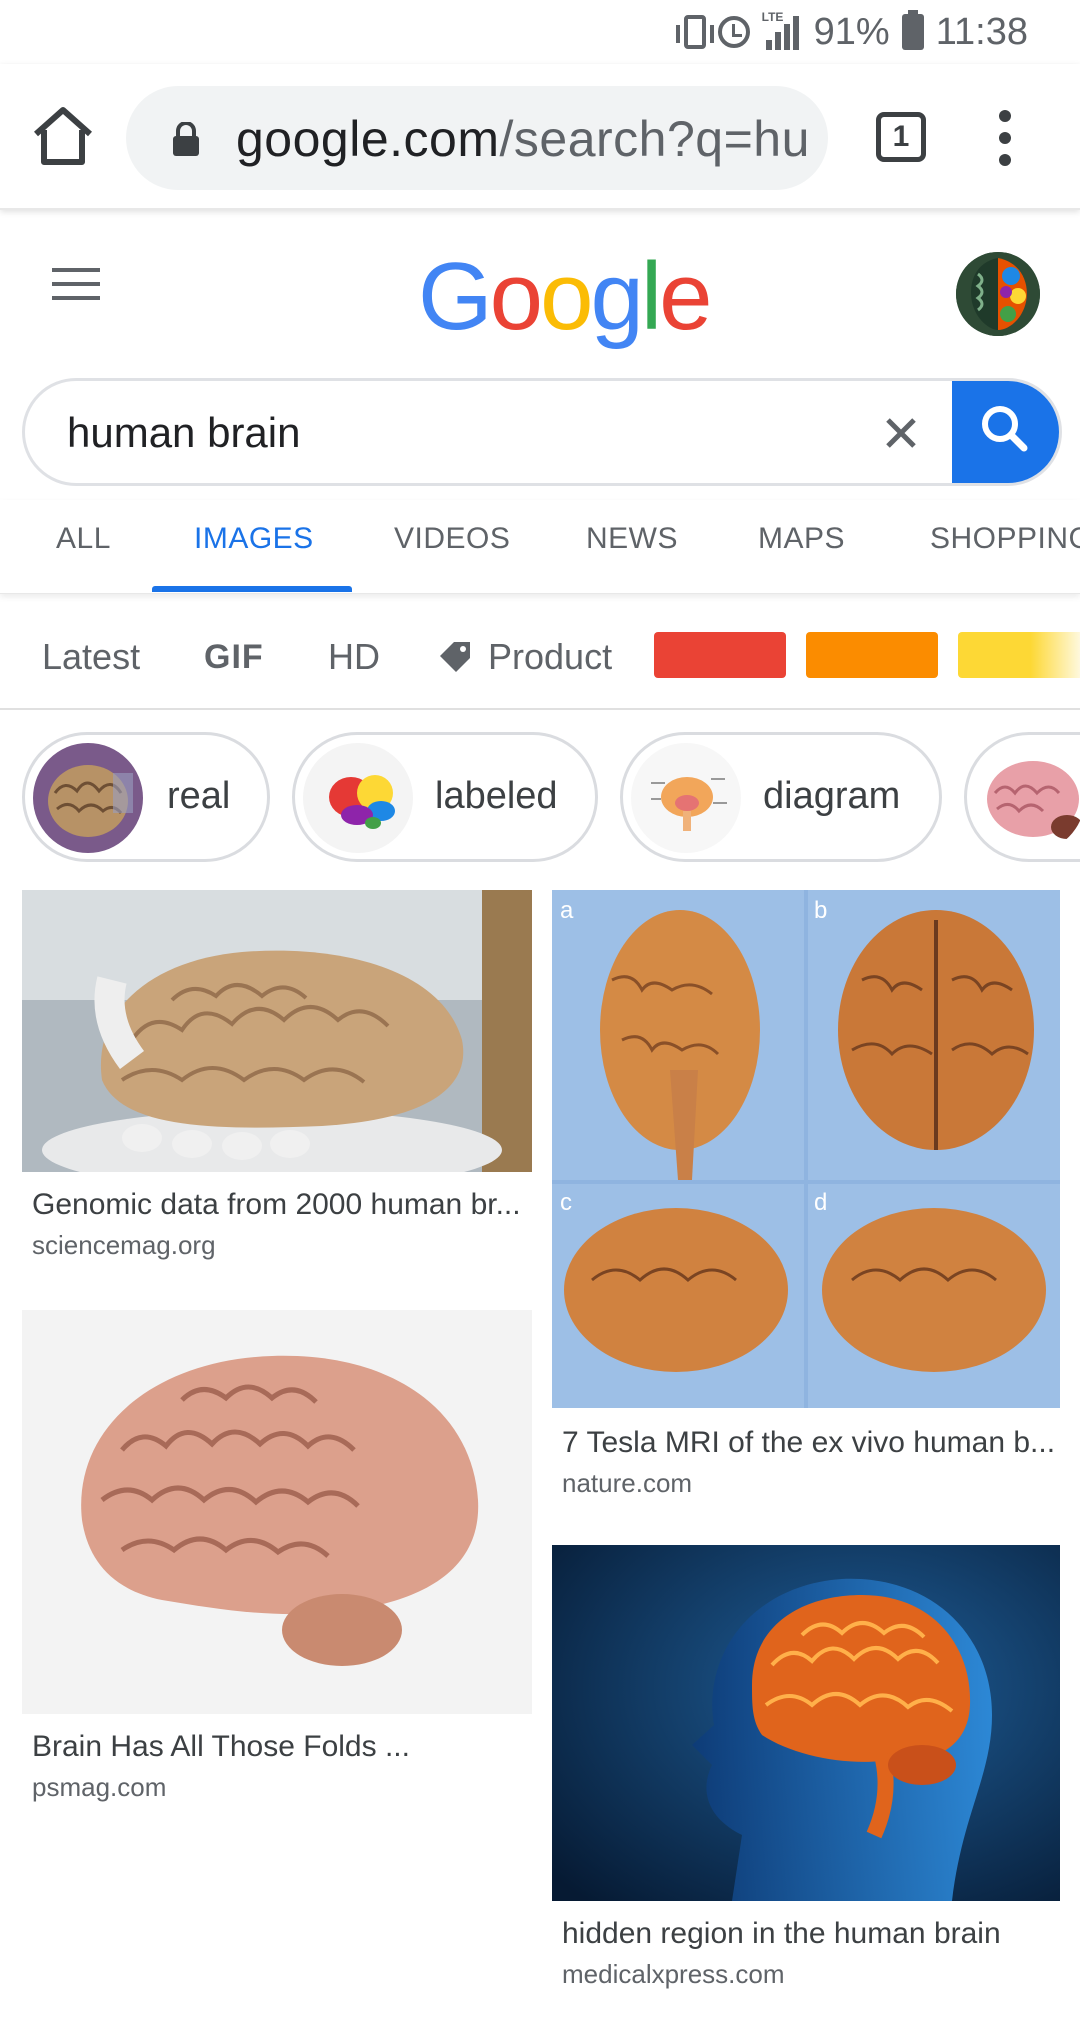  I want to click on result-source: sciencemag.org, so click(124, 1245).